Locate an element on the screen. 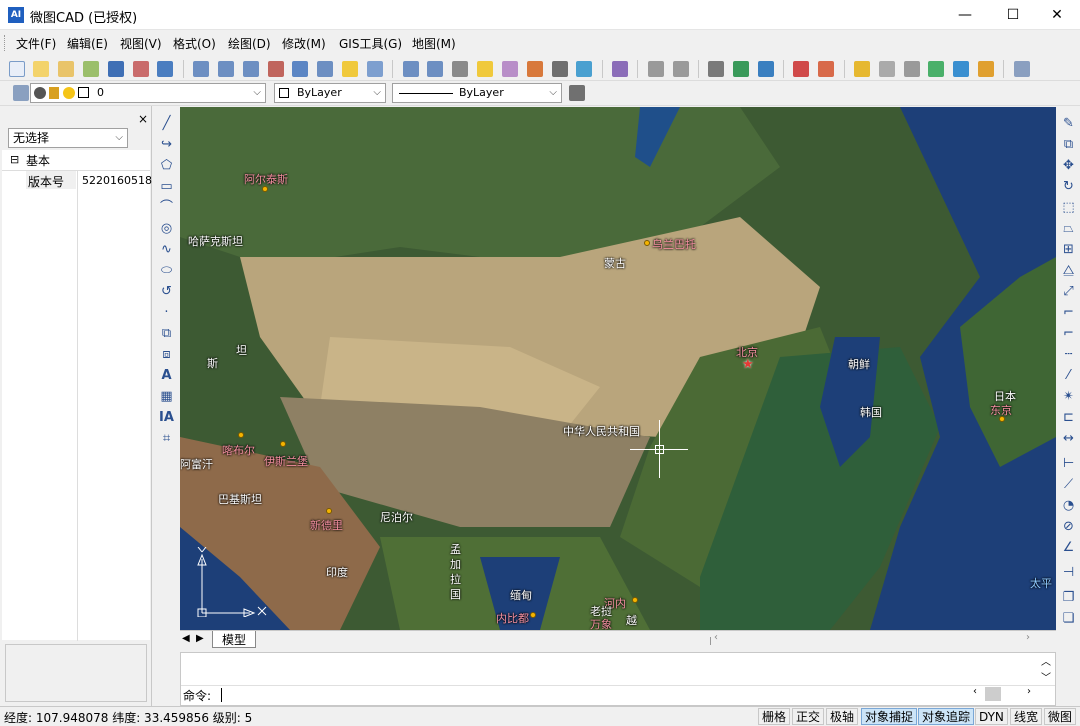  tab-prev-icon: ◀ is located at coordinates (186, 638).